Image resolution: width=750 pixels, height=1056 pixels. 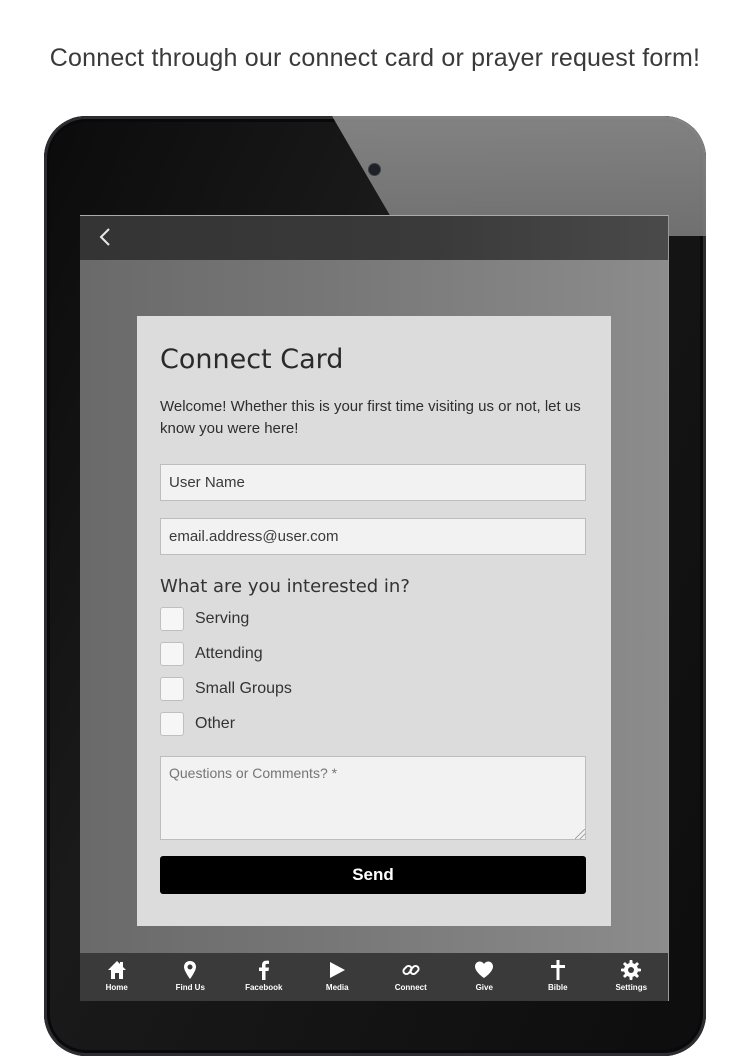 I want to click on chevron-left-icon, so click(x=104, y=237).